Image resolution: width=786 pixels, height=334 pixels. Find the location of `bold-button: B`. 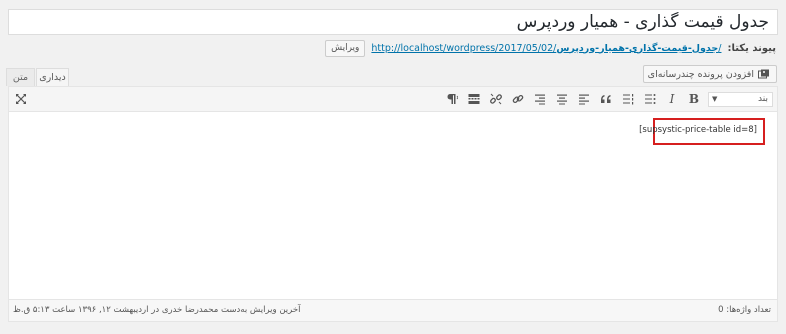

bold-button: B is located at coordinates (694, 99).